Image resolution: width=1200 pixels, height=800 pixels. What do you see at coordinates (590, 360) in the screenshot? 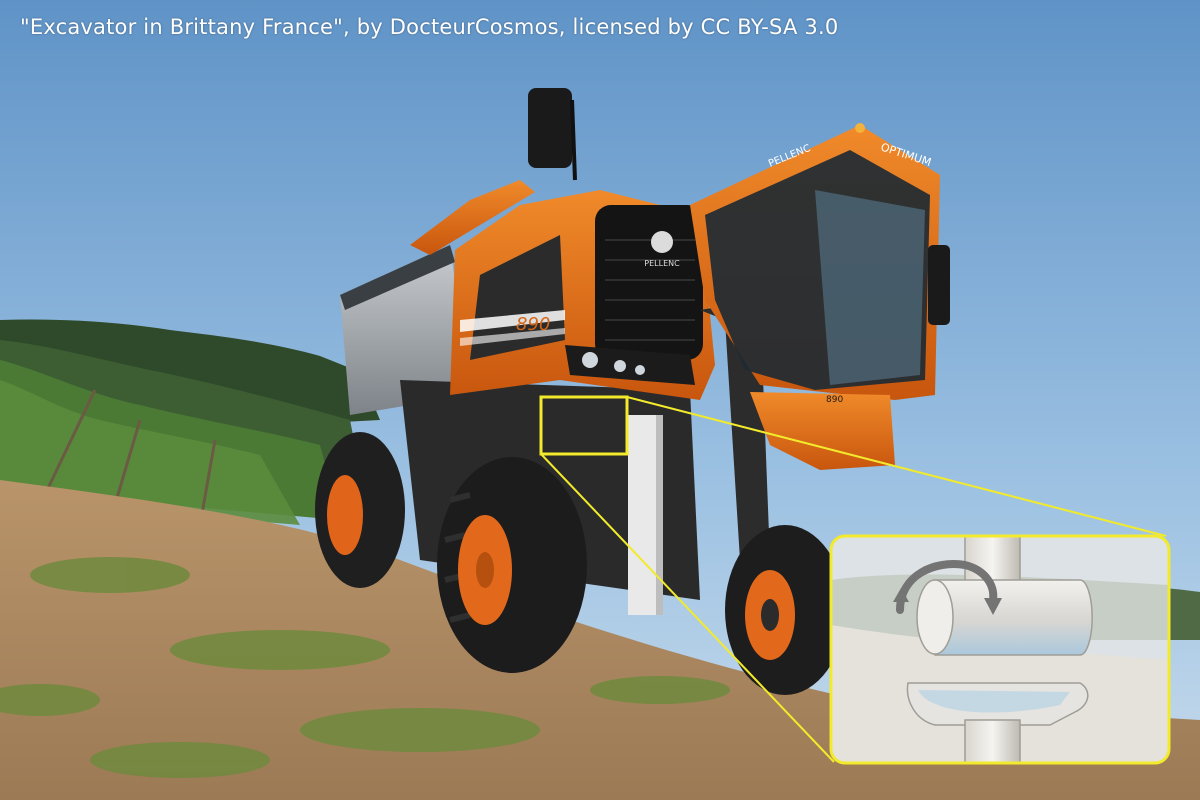
I see `headlight` at bounding box center [590, 360].